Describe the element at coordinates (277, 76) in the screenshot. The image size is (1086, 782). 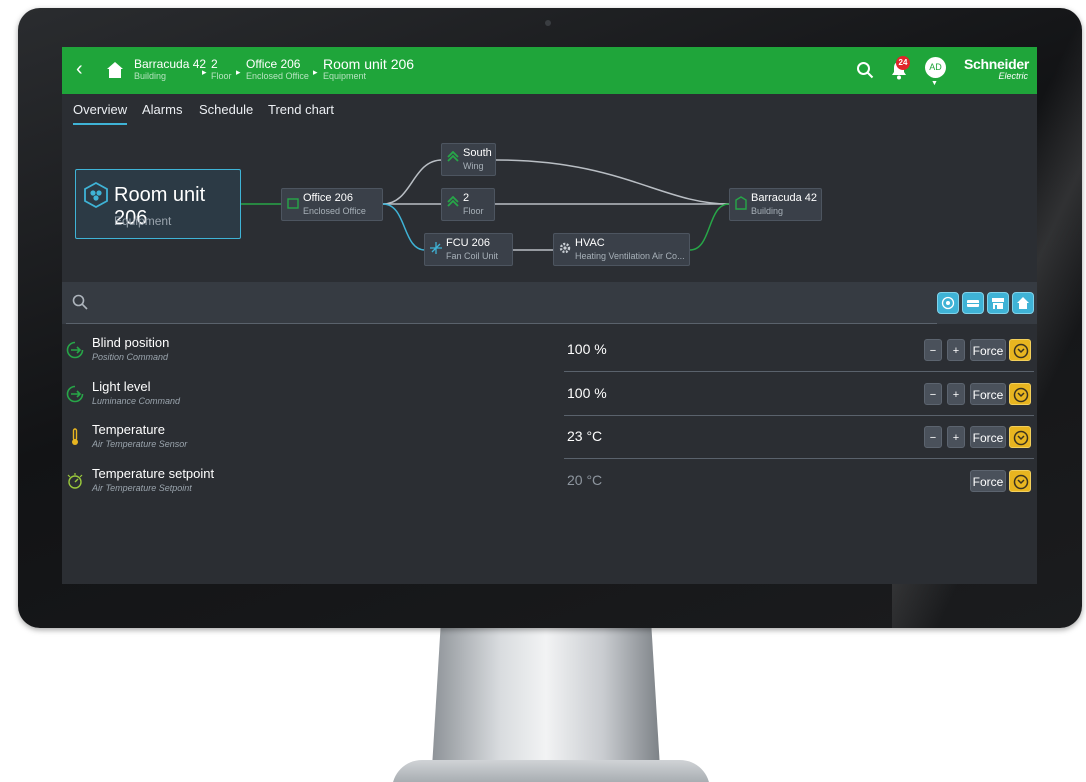
I see `breadcrumb-subtitle: Enclosed Office` at that location.